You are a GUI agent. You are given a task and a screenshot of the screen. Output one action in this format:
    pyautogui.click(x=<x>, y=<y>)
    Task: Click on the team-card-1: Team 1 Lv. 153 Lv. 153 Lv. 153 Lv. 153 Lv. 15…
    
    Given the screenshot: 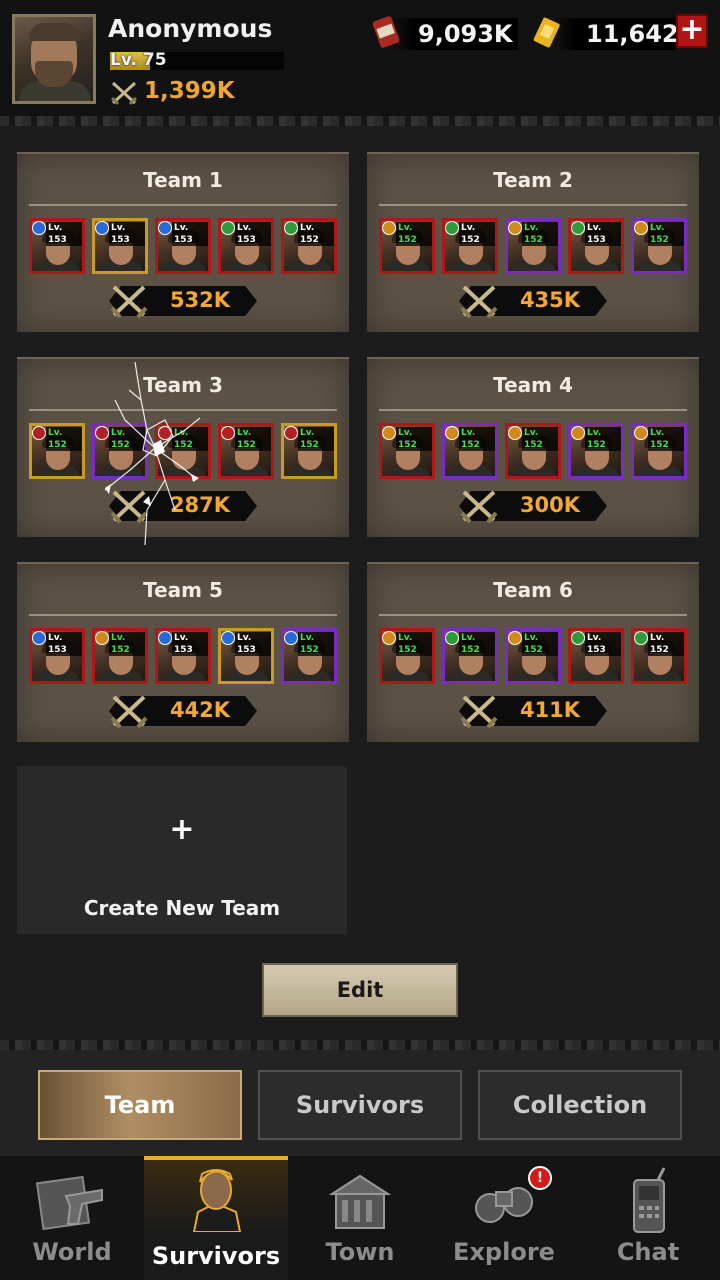 What is the action you would take?
    pyautogui.click(x=183, y=242)
    